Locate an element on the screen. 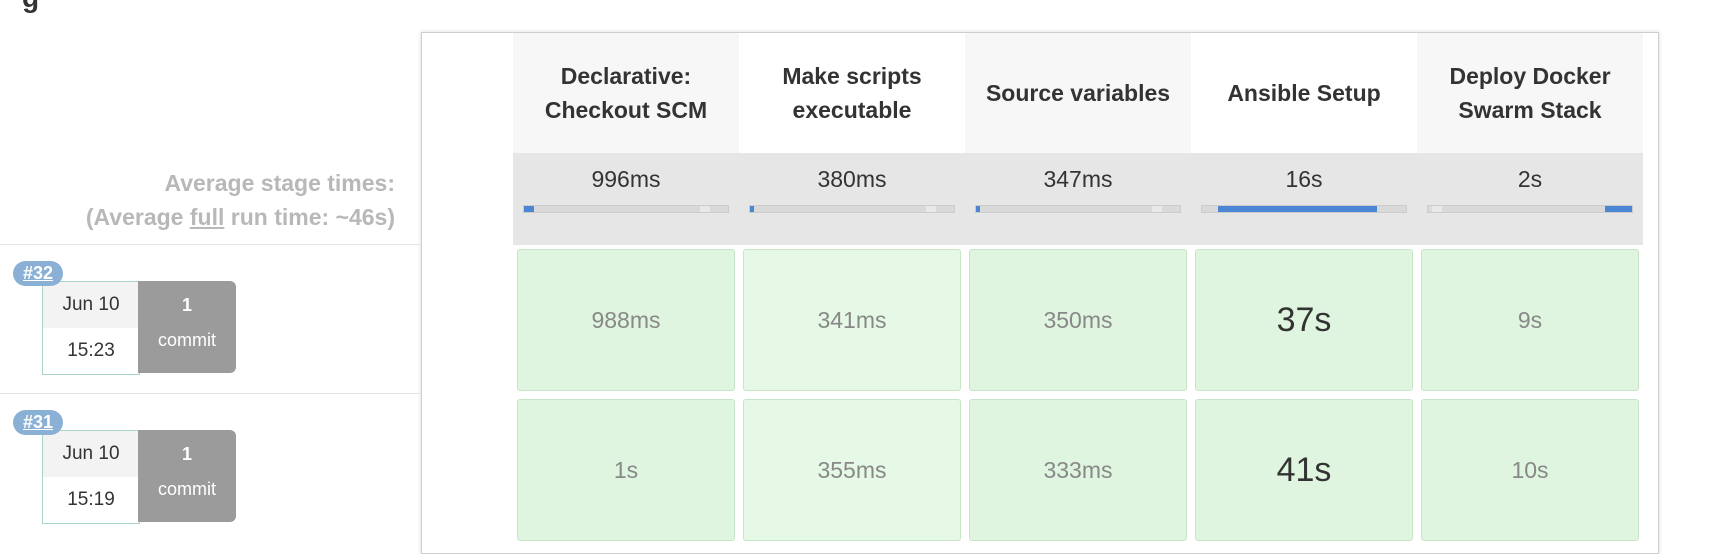  stage-average: 16s is located at coordinates (1304, 199).